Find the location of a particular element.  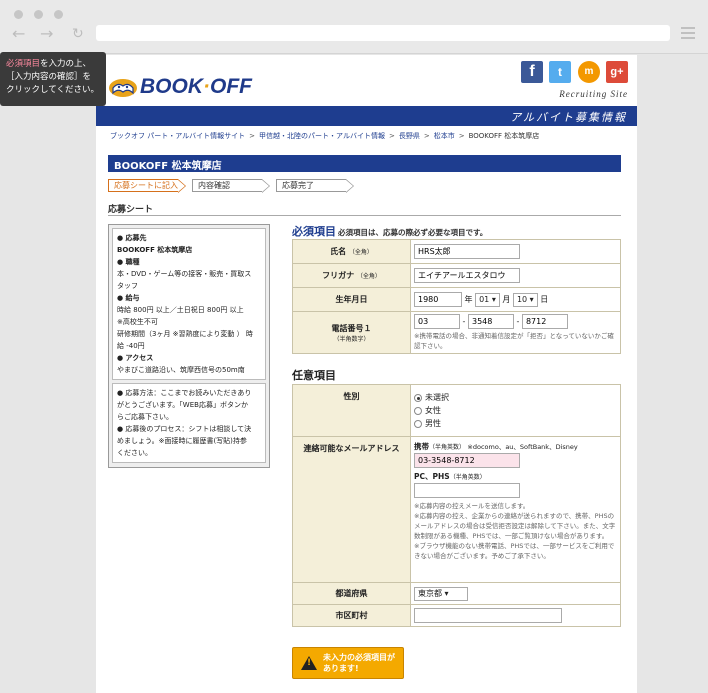

breadcrumb-link: ブックオフ パート・アルバイト情報サイト is located at coordinates (177, 136).